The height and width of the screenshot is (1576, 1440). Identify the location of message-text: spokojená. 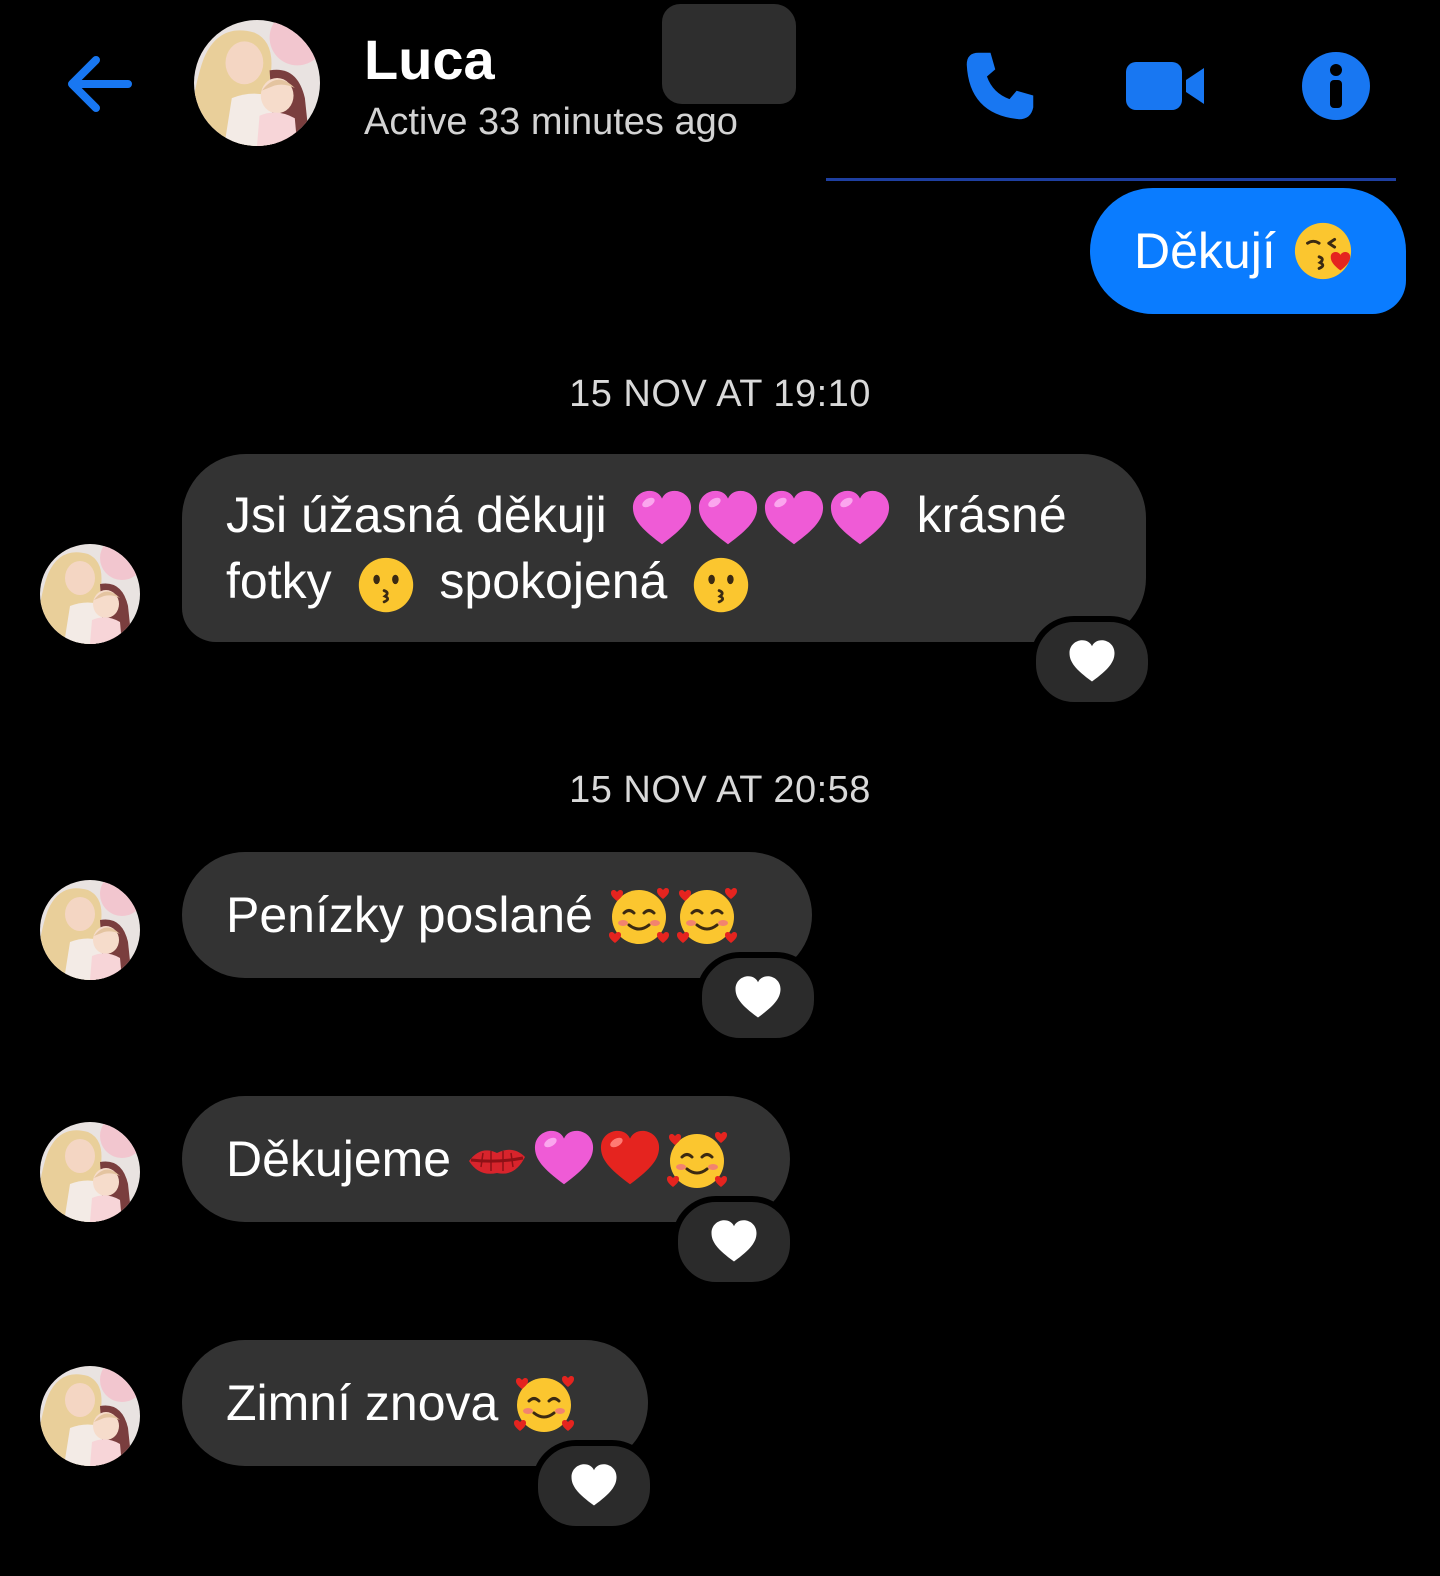
(553, 581).